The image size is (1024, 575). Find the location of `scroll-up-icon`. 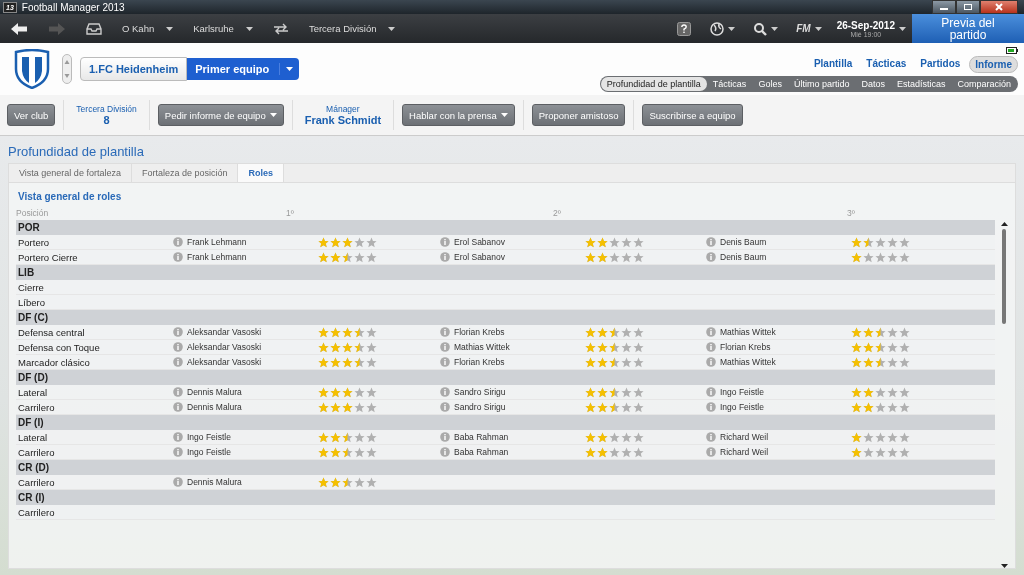

scroll-up-icon is located at coordinates (1004, 224).